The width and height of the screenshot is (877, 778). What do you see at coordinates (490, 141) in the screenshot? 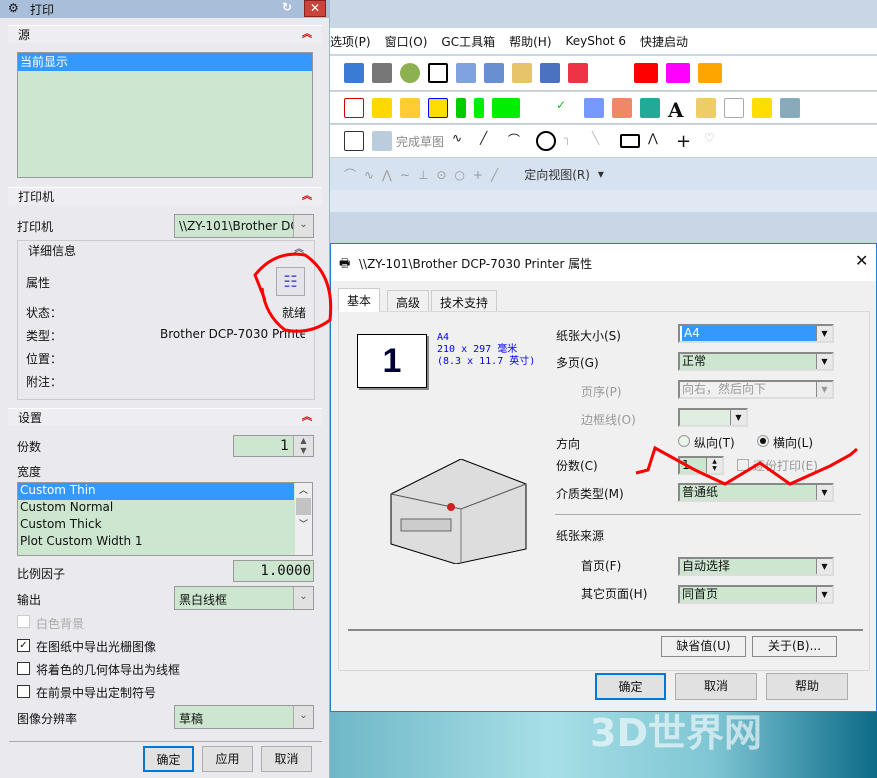
I see `line-icon: ╱` at bounding box center [490, 141].